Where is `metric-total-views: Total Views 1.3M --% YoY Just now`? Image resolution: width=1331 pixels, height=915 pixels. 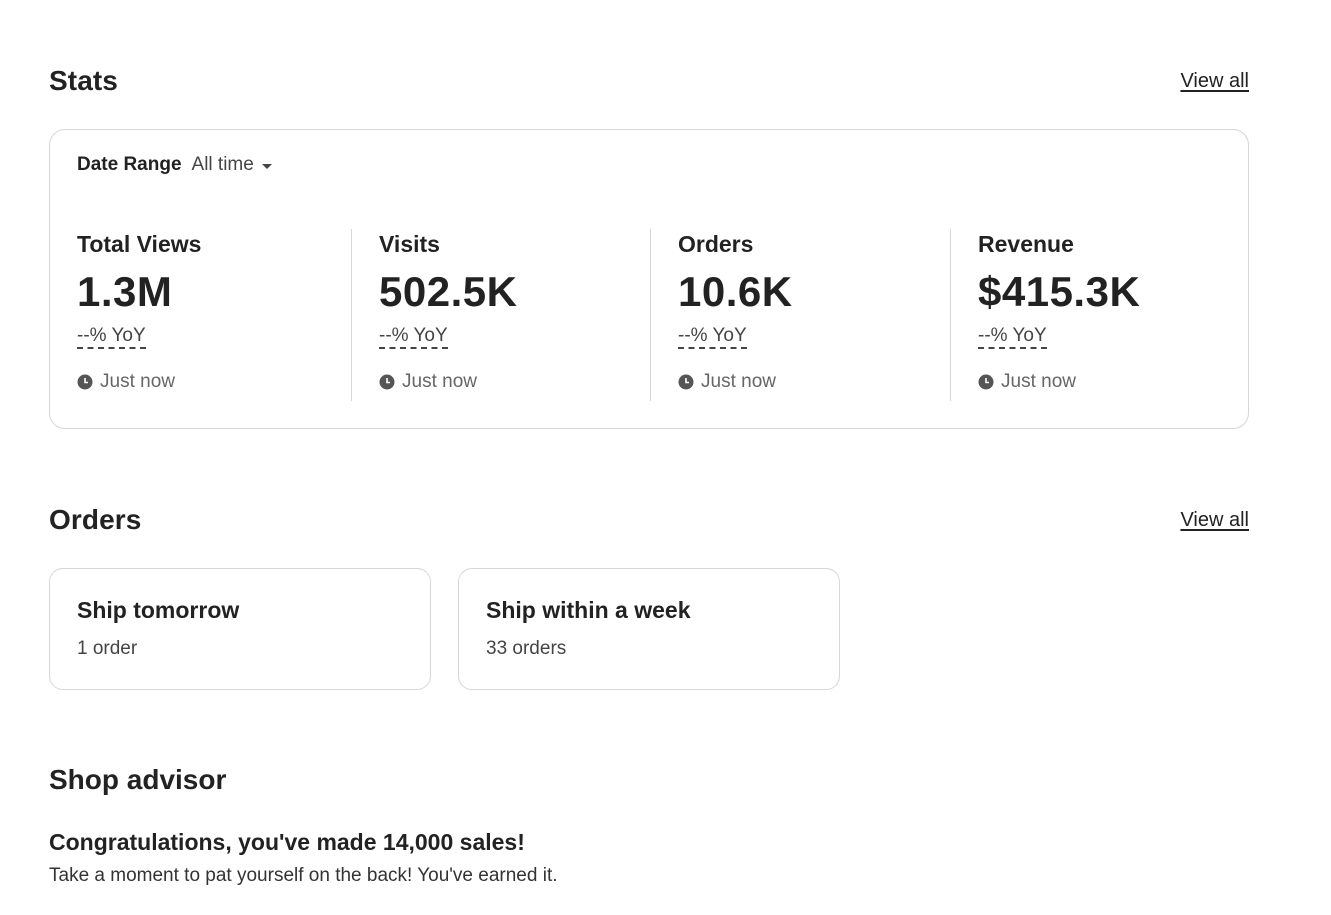
metric-total-views: Total Views 1.3M --% YoY Just now is located at coordinates (200, 315).